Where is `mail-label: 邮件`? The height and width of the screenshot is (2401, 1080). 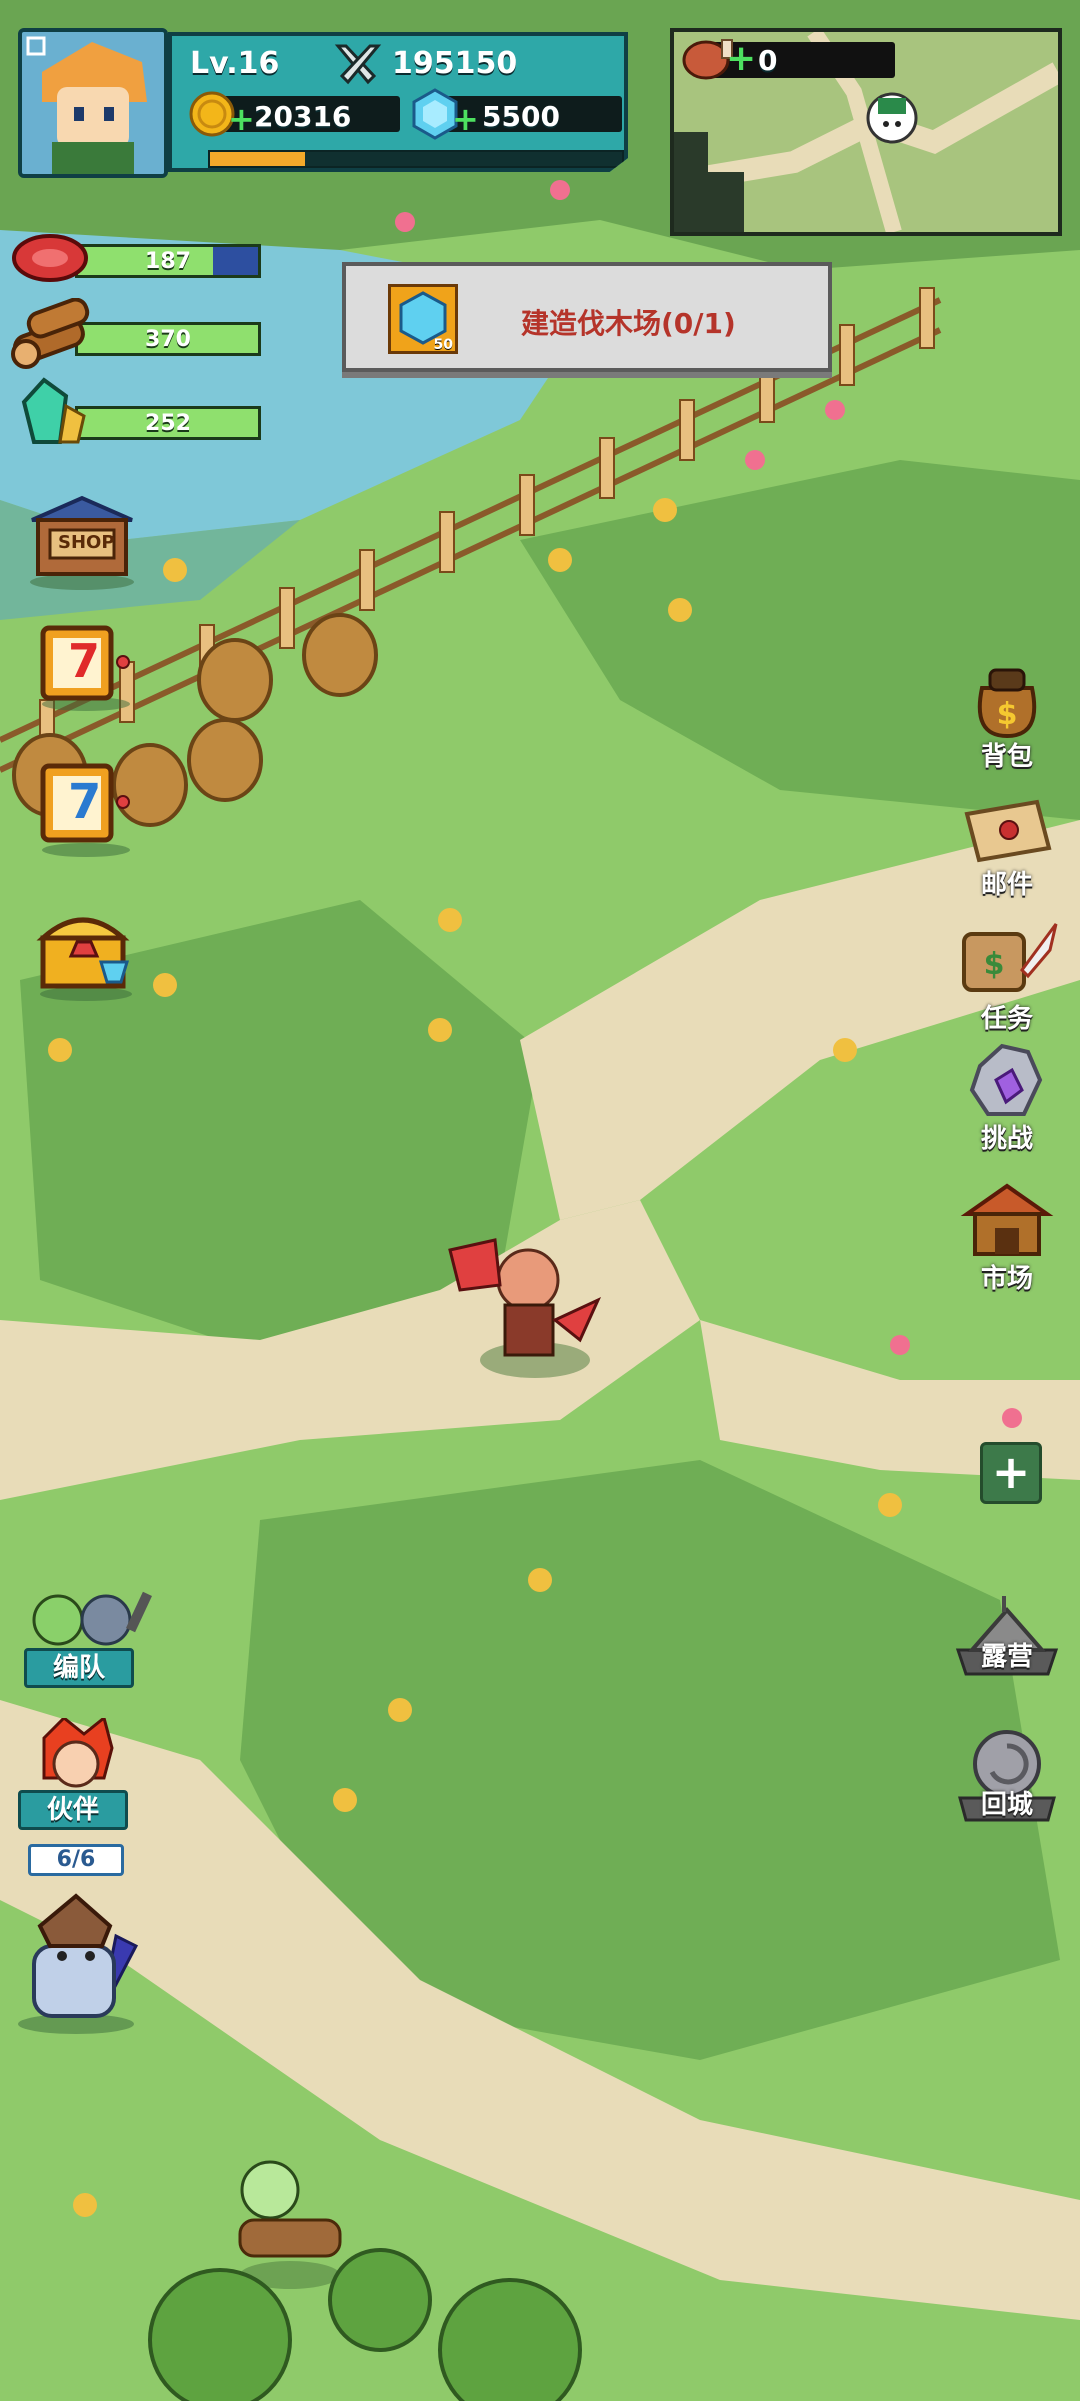
mail-label: 邮件 is located at coordinates (1006, 885).